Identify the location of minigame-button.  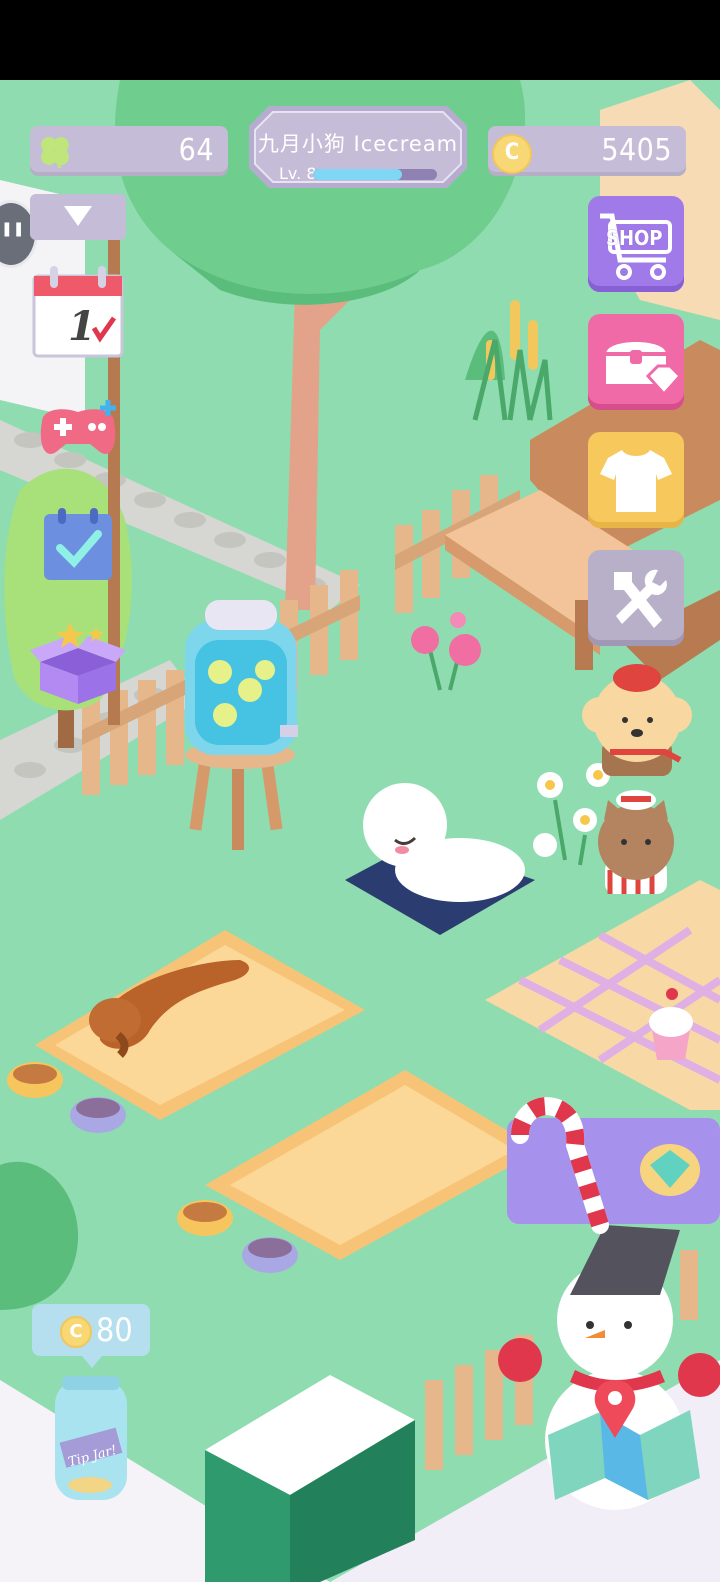
(78, 430).